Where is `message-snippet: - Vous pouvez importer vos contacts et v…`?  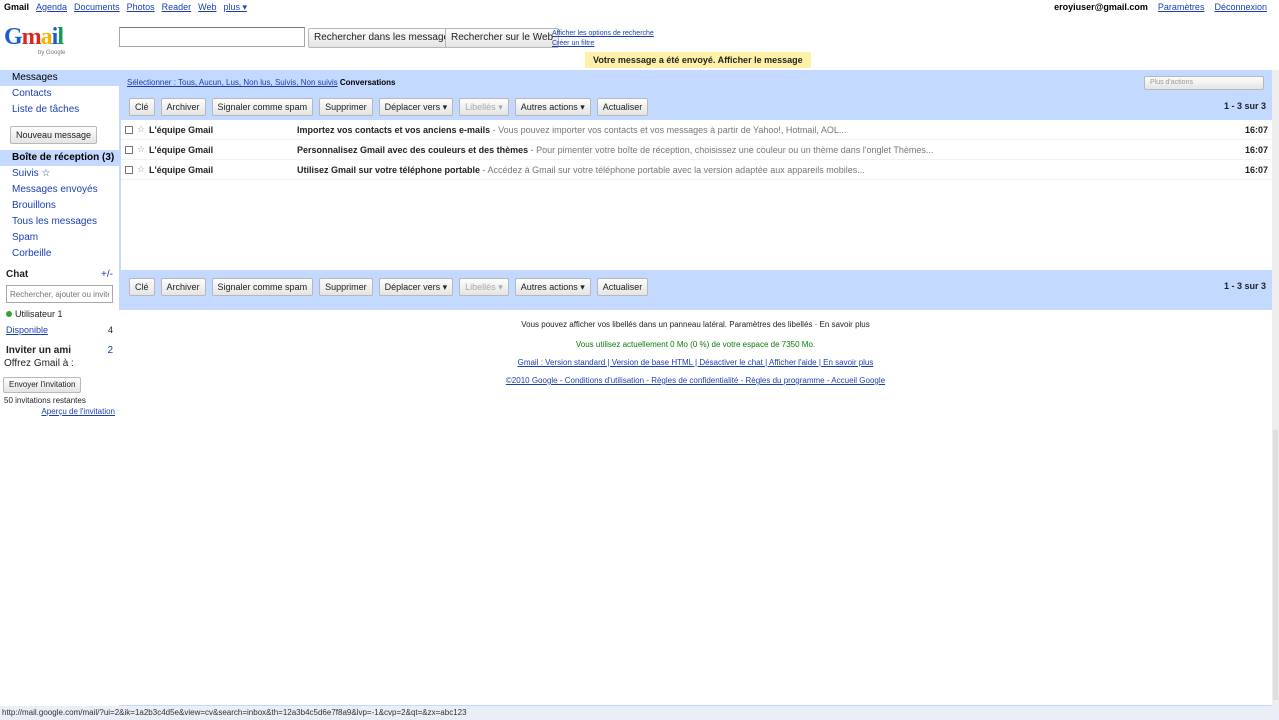 message-snippet: - Vous pouvez importer vos contacts et v… is located at coordinates (668, 129).